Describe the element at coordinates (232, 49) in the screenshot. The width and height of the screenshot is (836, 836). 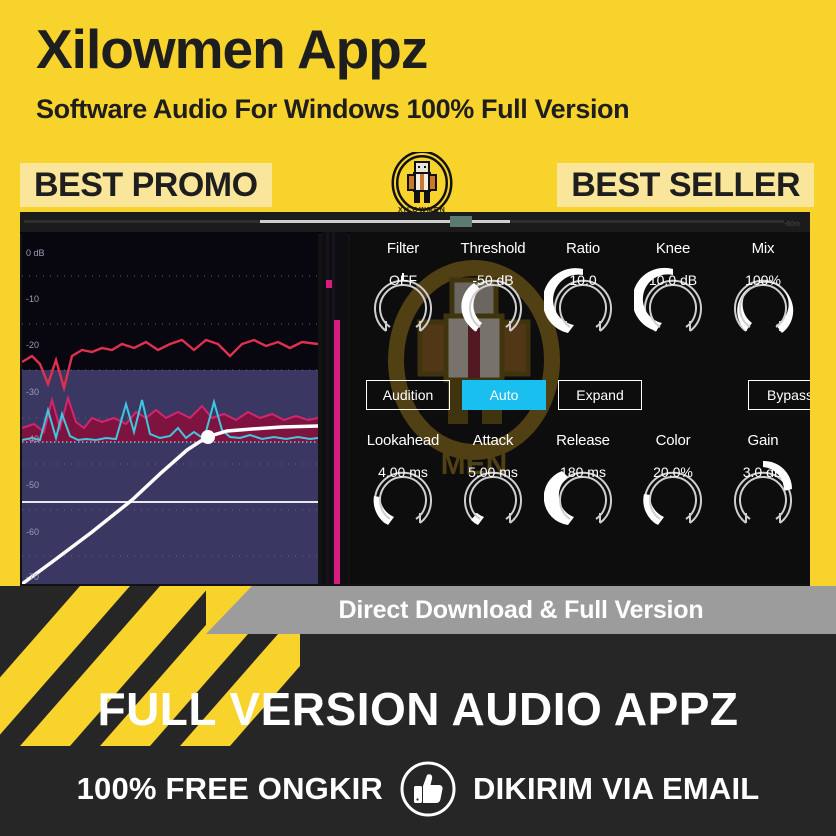
I see `page-title: Xilowmen Appz` at that location.